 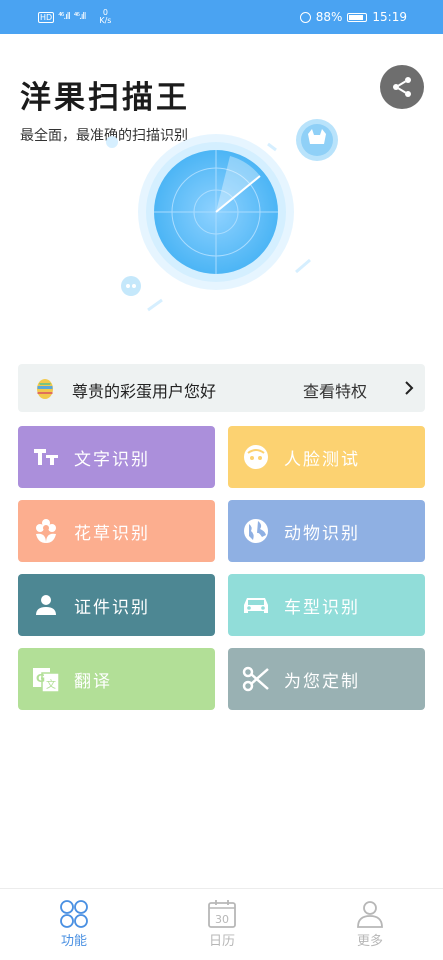 What do you see at coordinates (335, 390) in the screenshot?
I see `view-privileges-link: 查看特权` at bounding box center [335, 390].